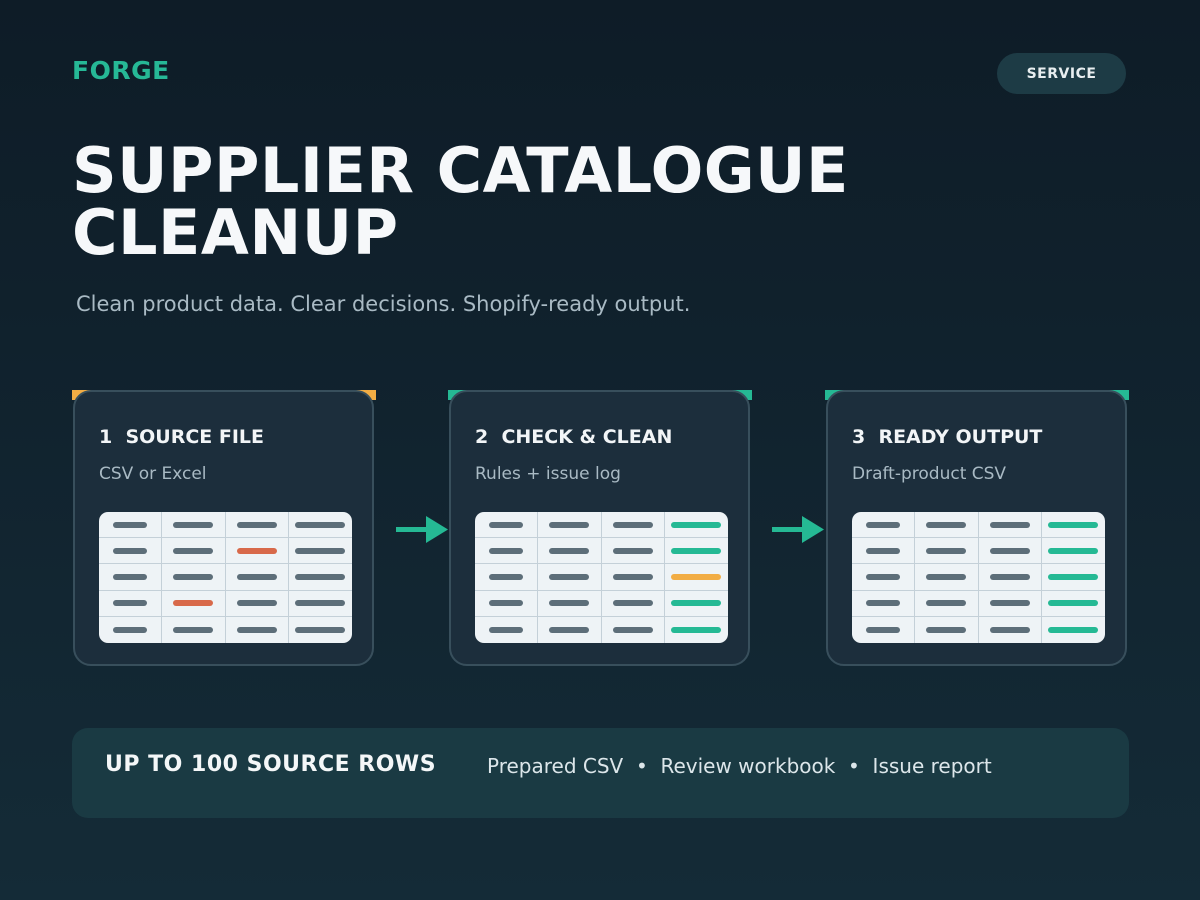  Describe the element at coordinates (574, 437) in the screenshot. I see `step-title: 2 CHECK & CLEAN` at that location.